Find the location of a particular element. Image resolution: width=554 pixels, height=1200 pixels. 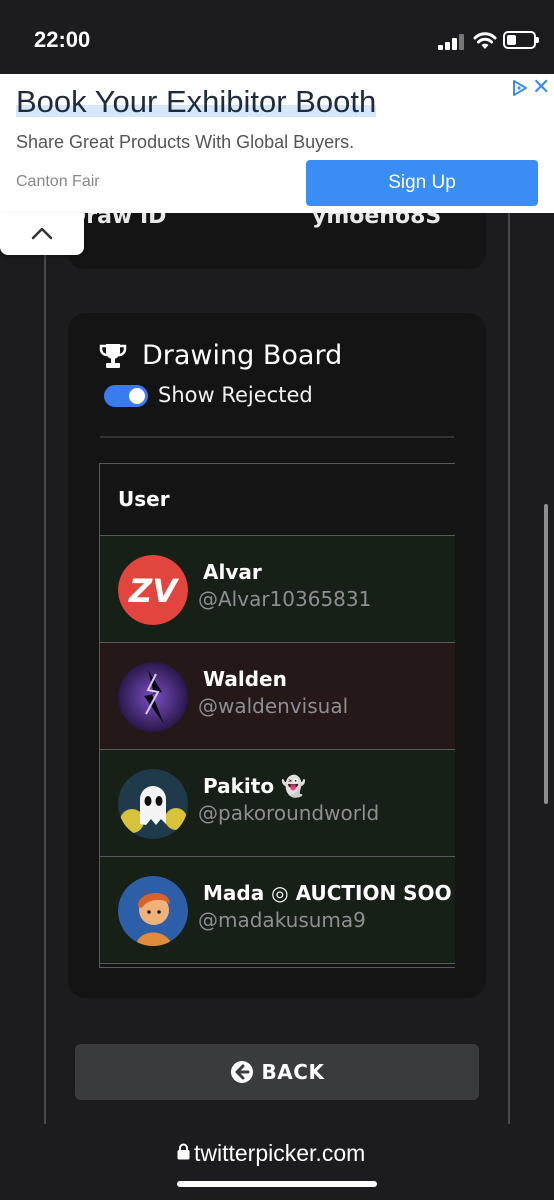

user-handle: @Alvar10365831 is located at coordinates (284, 599).